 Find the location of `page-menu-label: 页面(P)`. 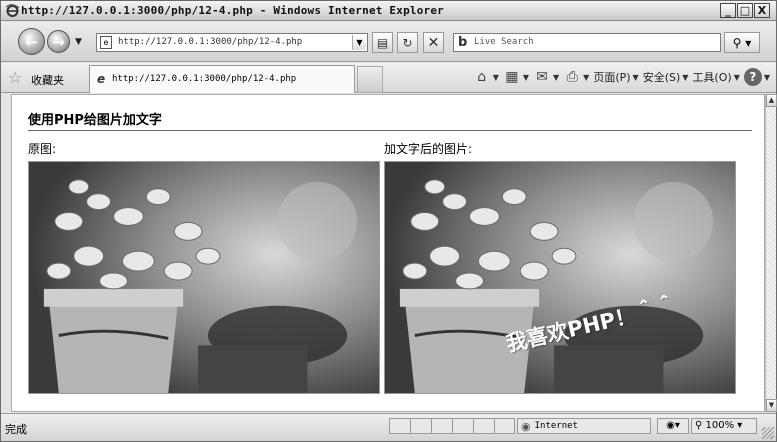

page-menu-label: 页面(P) is located at coordinates (612, 77).